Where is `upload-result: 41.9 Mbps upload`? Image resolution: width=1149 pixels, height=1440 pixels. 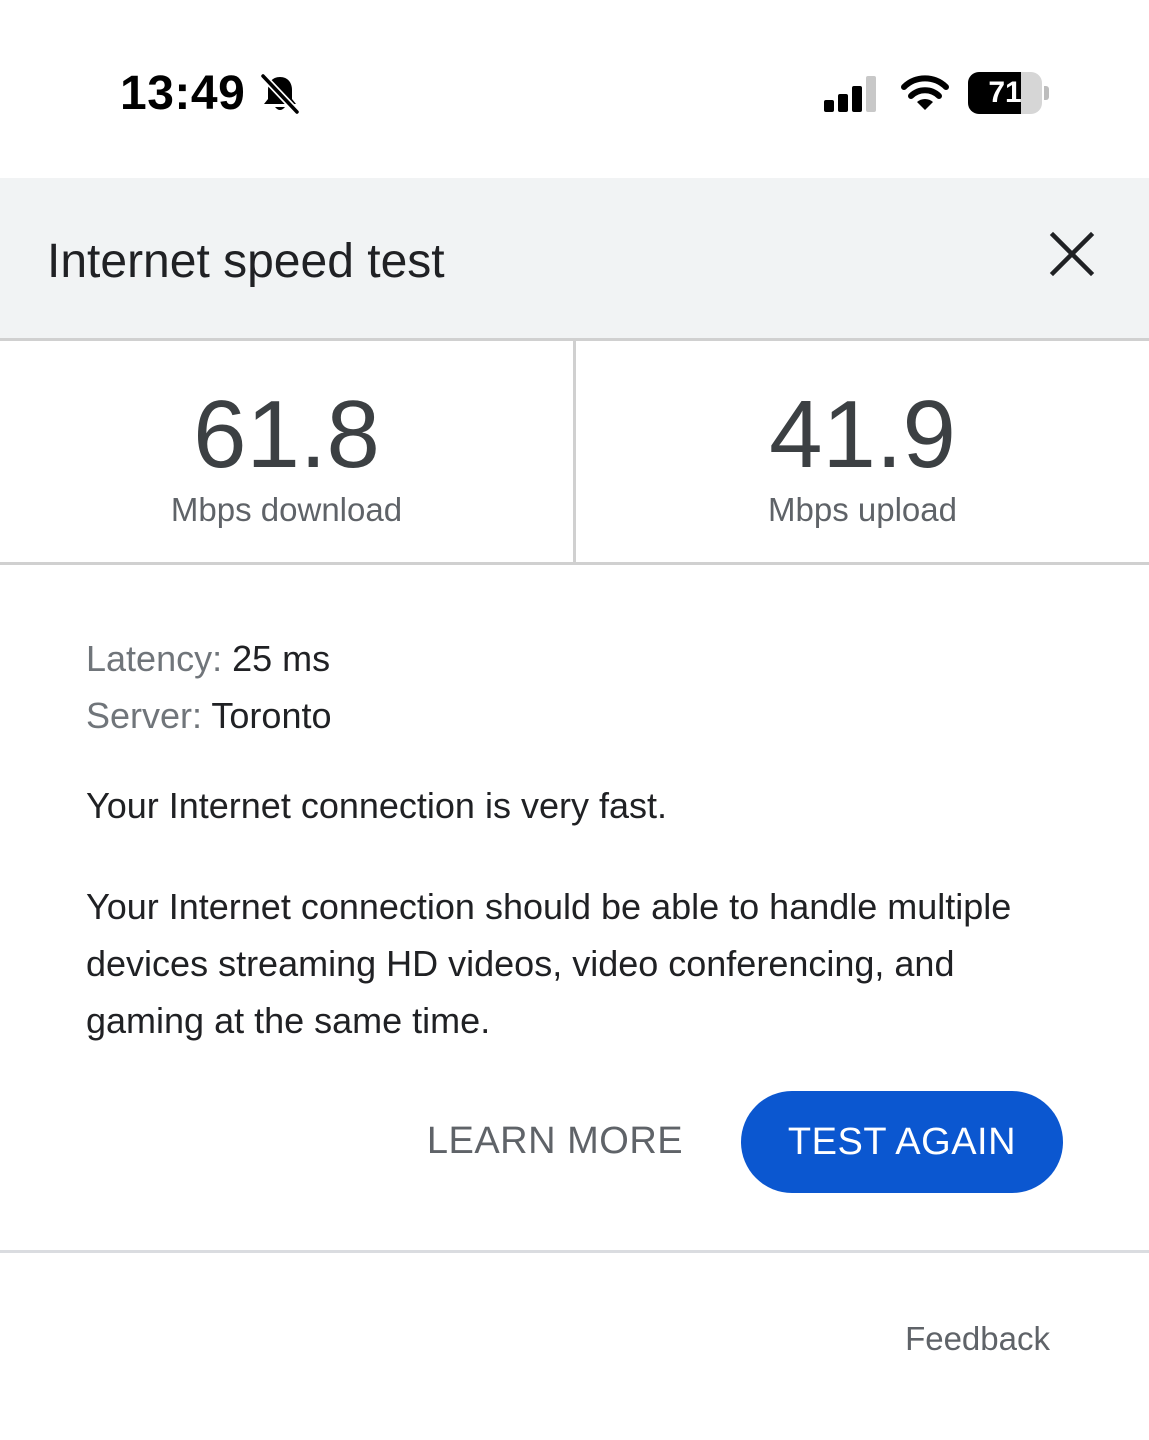
upload-result: 41.9 Mbps upload is located at coordinates (862, 451).